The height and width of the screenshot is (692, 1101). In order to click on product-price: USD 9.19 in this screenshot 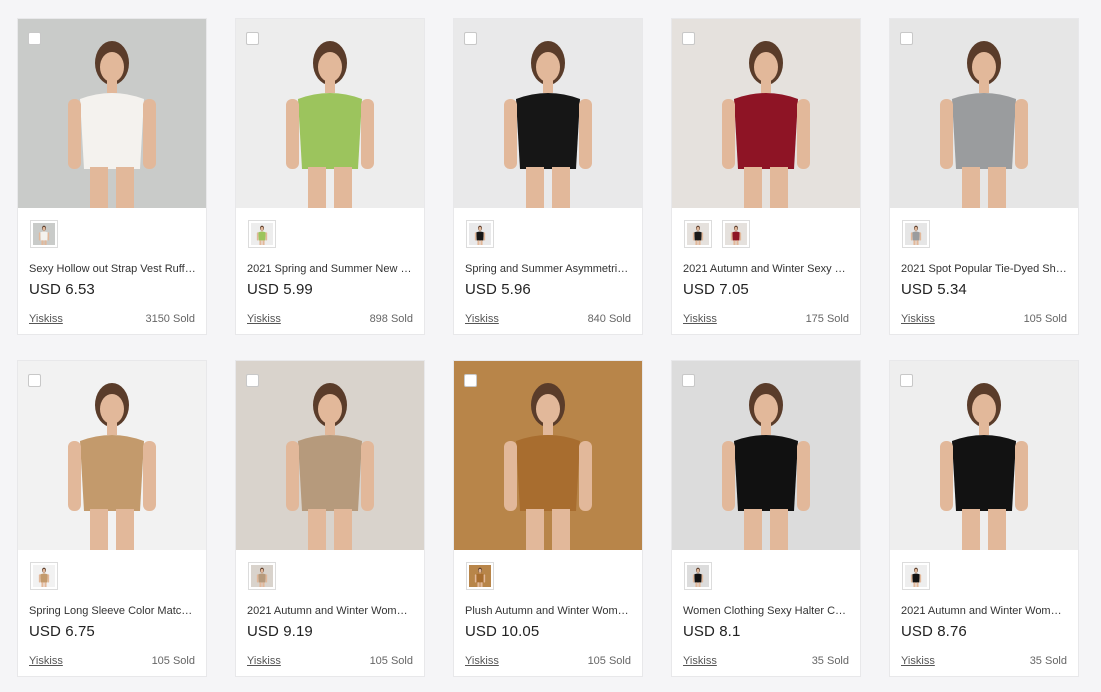, I will do `click(280, 631)`.